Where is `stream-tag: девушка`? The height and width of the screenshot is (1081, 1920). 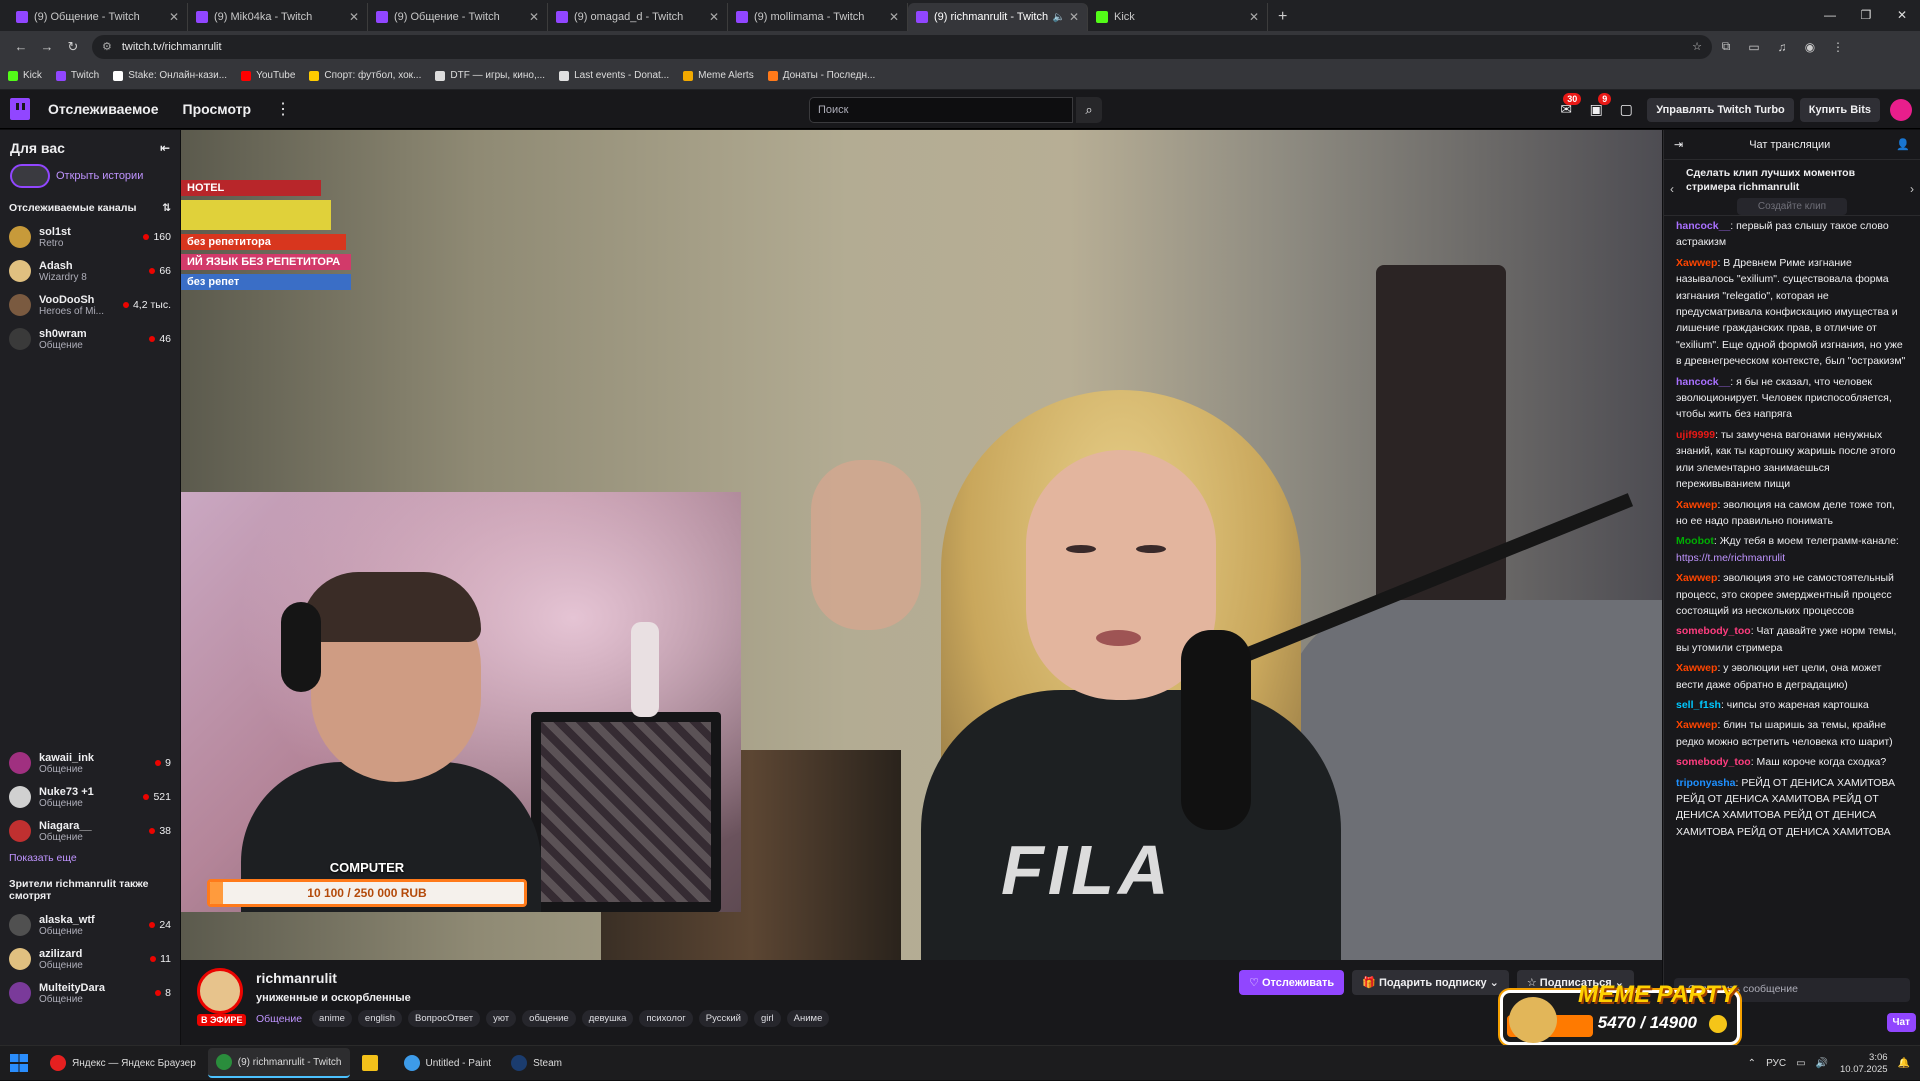
stream-tag: девушка is located at coordinates (607, 1018).